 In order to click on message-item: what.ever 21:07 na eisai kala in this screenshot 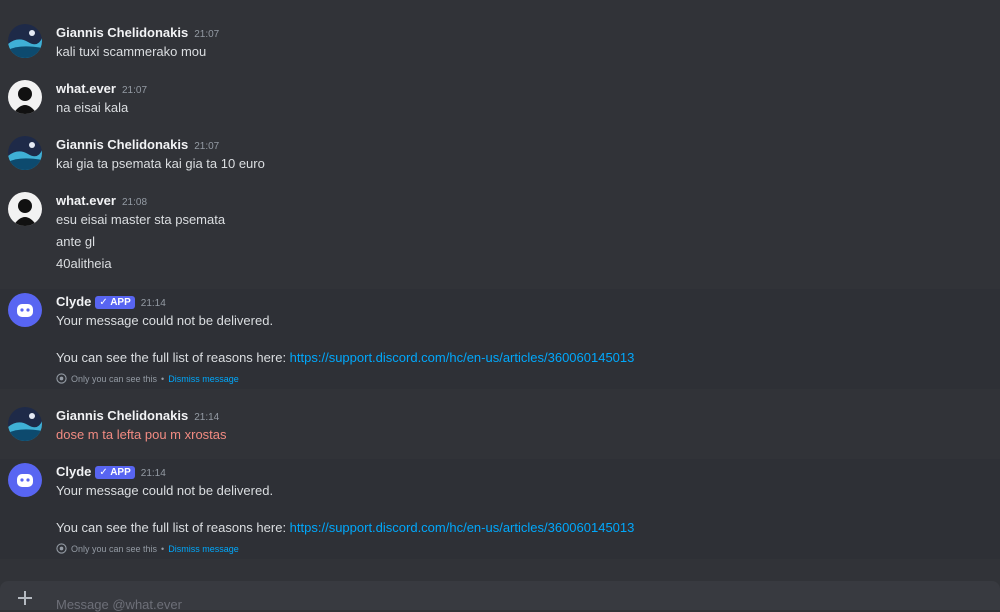, I will do `click(500, 99)`.